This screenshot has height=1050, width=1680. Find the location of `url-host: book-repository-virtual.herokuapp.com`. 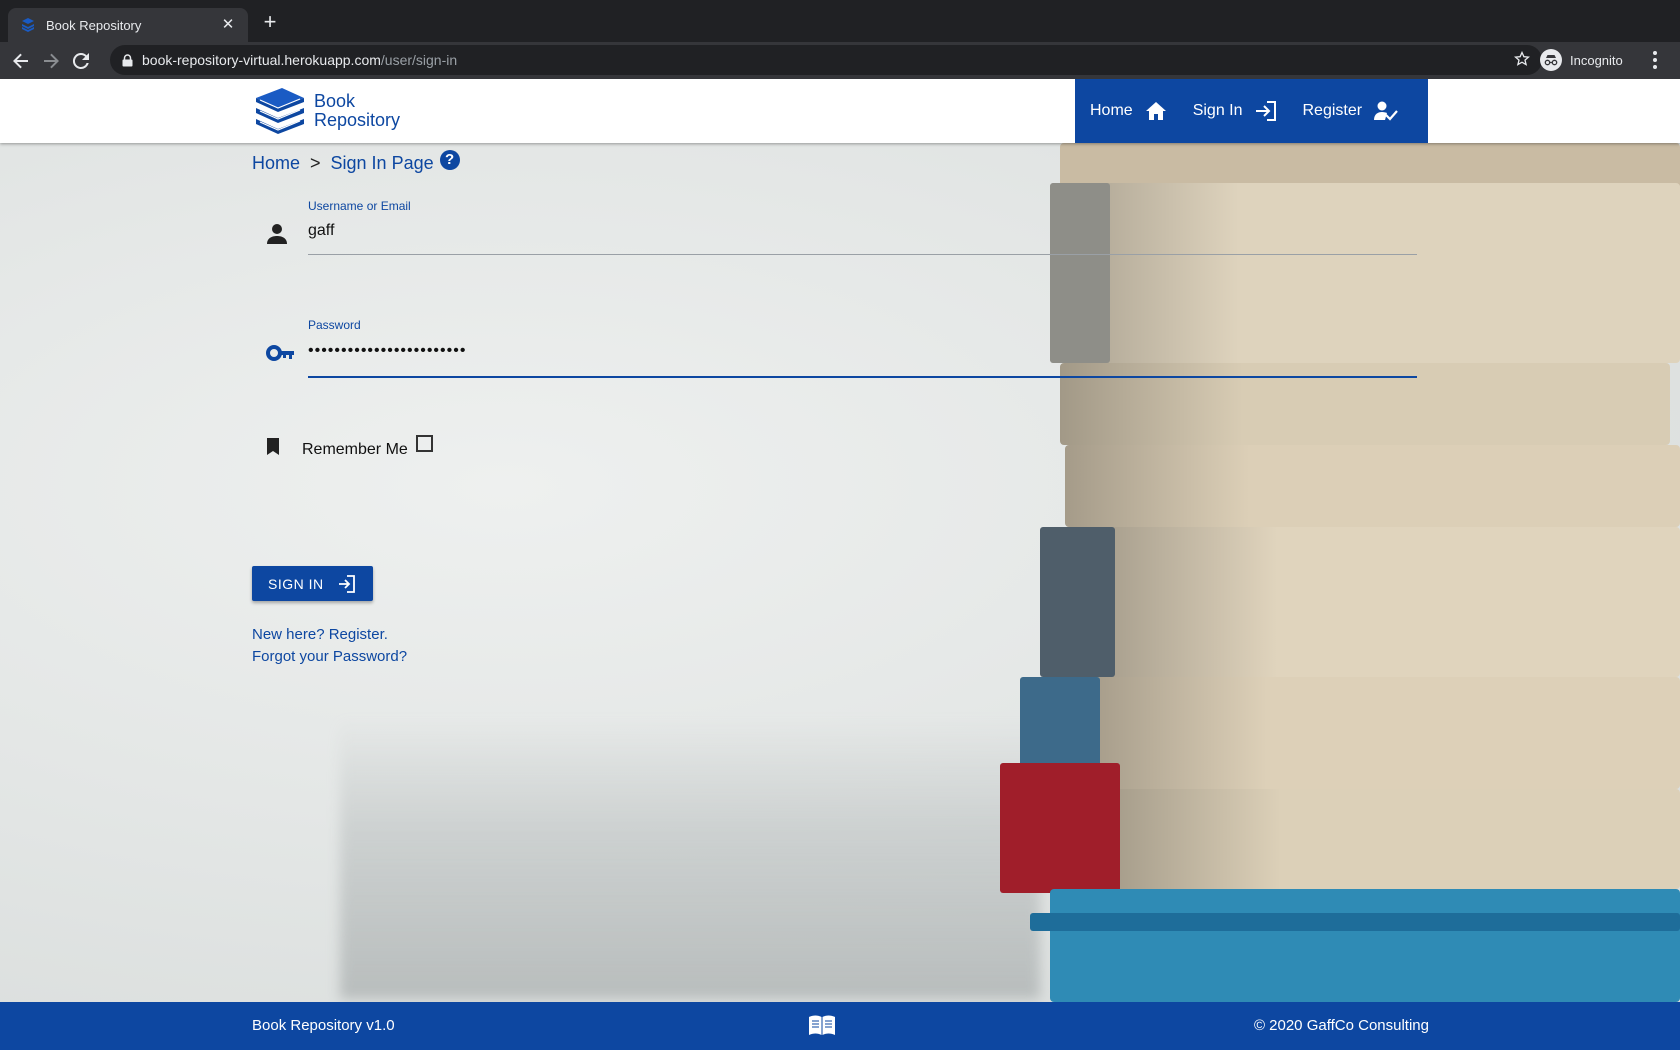

url-host: book-repository-virtual.herokuapp.com is located at coordinates (261, 60).